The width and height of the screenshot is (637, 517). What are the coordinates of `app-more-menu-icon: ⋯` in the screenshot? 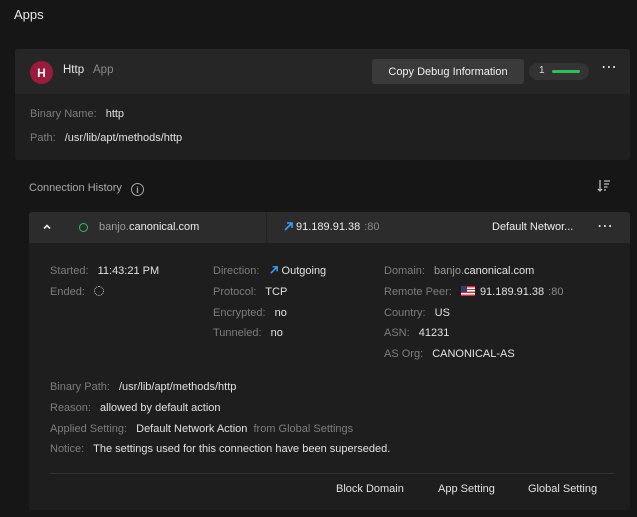 It's located at (609, 68).